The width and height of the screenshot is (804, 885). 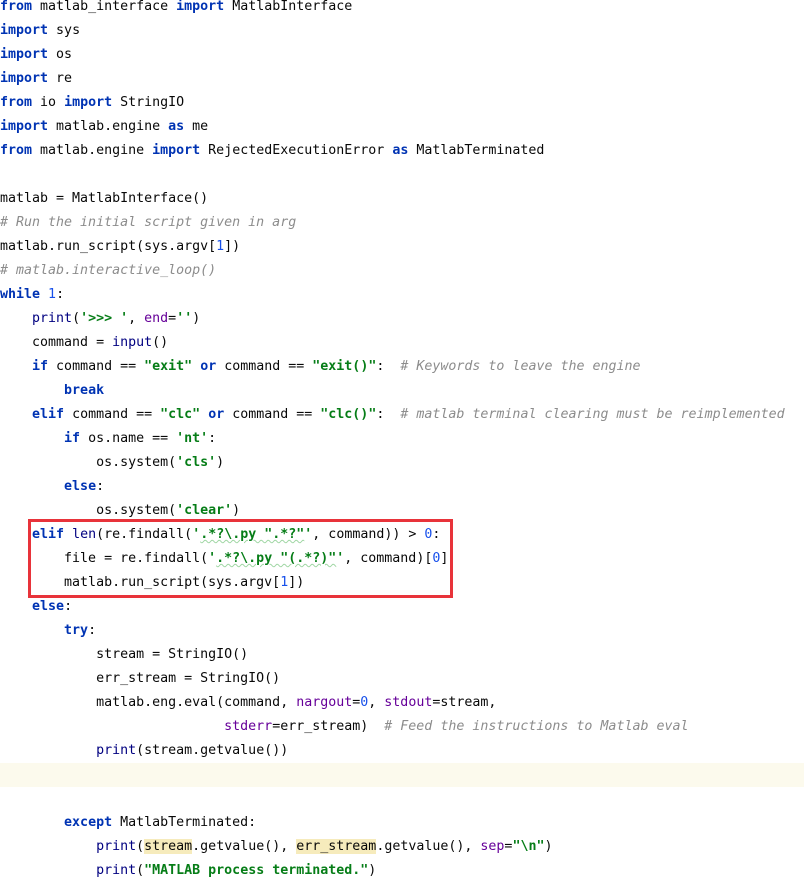 What do you see at coordinates (180, 414) in the screenshot?
I see `code-token: "clc"` at bounding box center [180, 414].